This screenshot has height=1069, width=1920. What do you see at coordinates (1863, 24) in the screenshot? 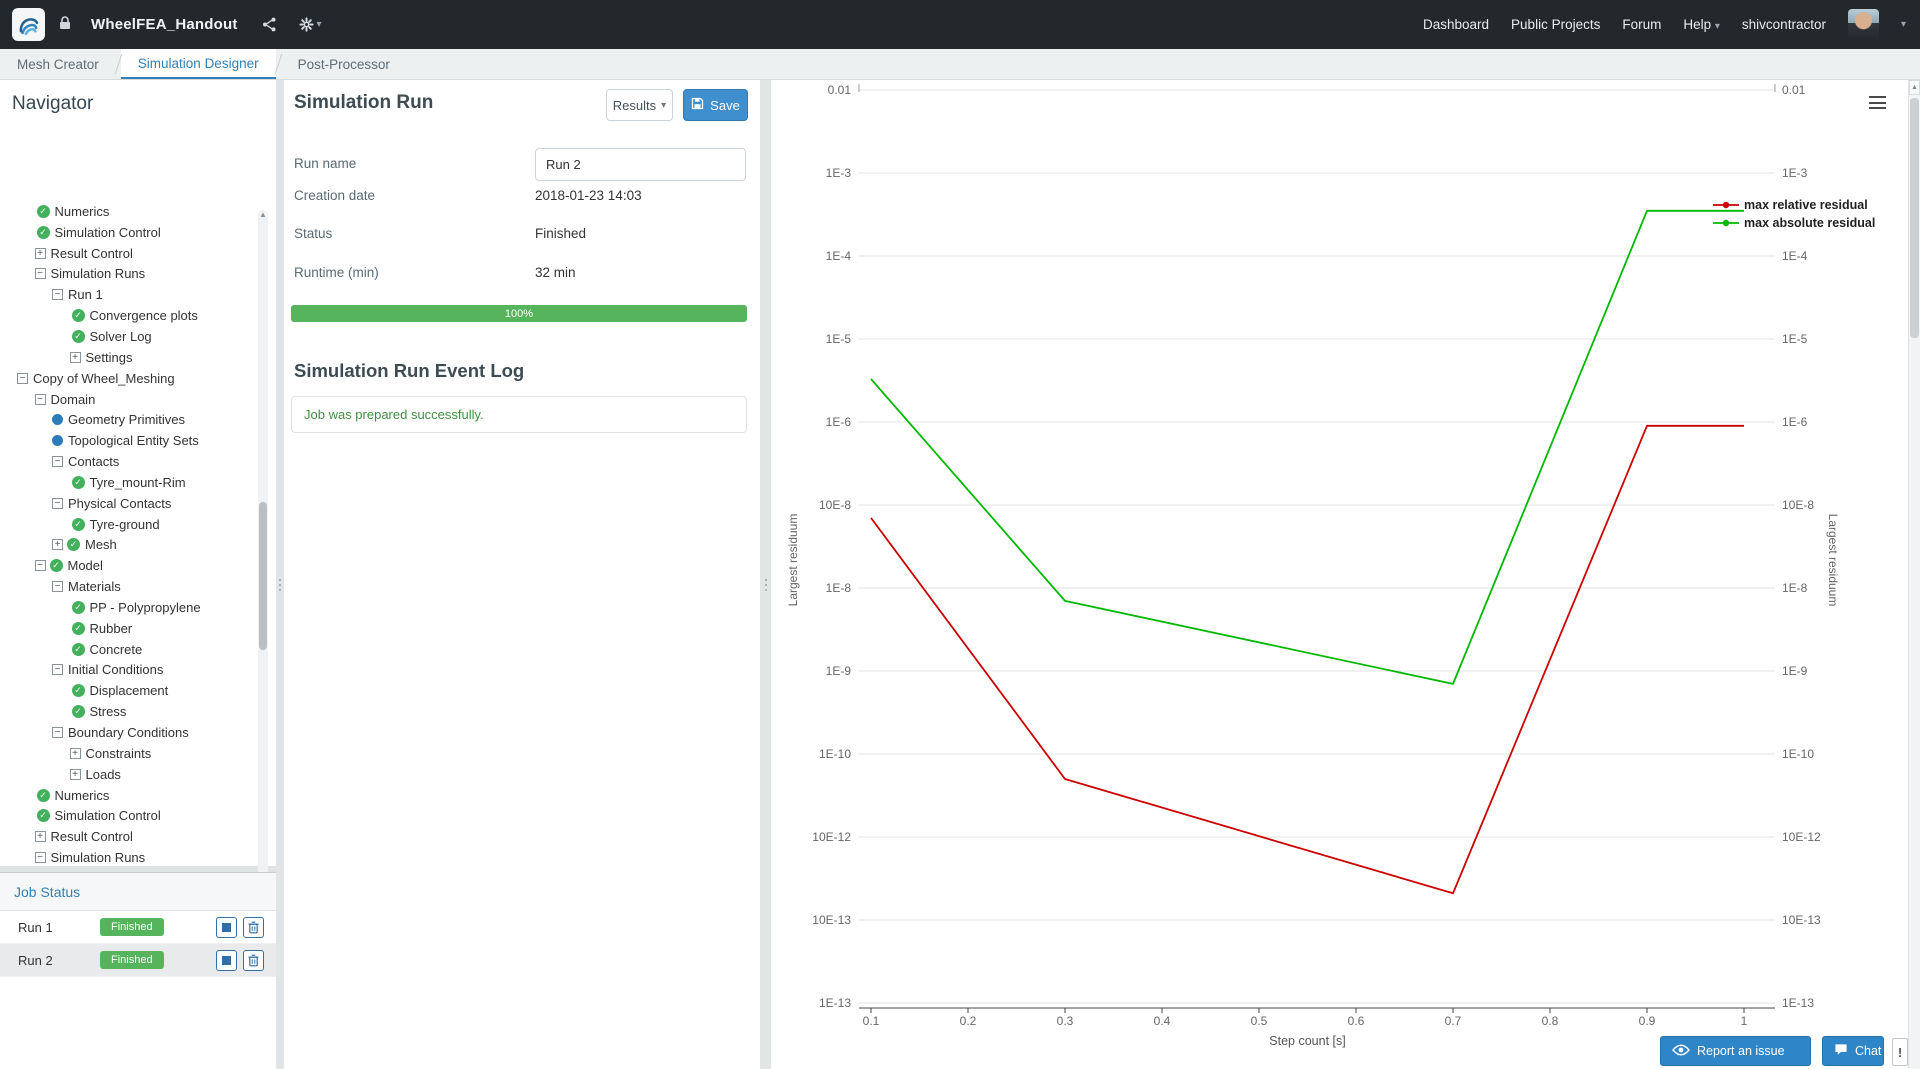
I see `user-avatar` at bounding box center [1863, 24].